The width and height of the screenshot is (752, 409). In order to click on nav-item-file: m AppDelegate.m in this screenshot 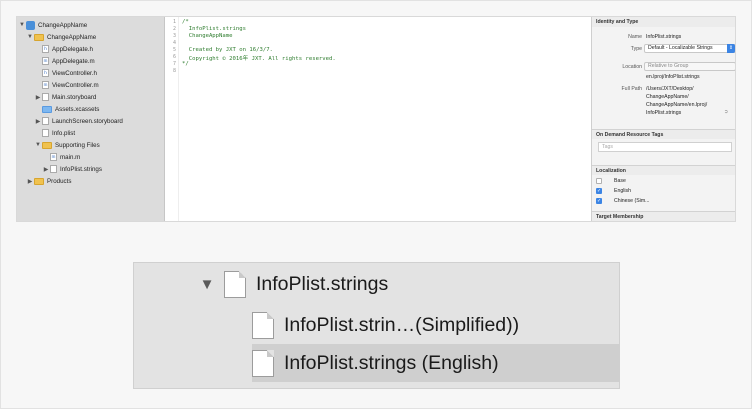, I will do `click(68, 61)`.